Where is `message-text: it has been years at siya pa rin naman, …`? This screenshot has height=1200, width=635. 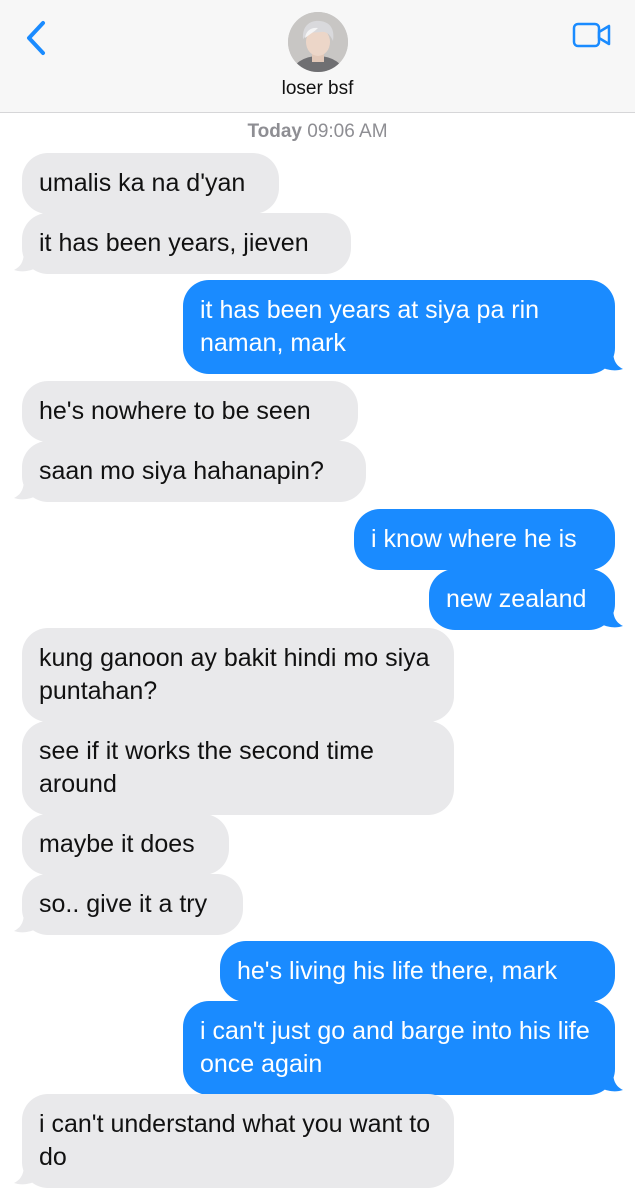 message-text: it has been years at siya pa rin naman, … is located at coordinates (370, 326).